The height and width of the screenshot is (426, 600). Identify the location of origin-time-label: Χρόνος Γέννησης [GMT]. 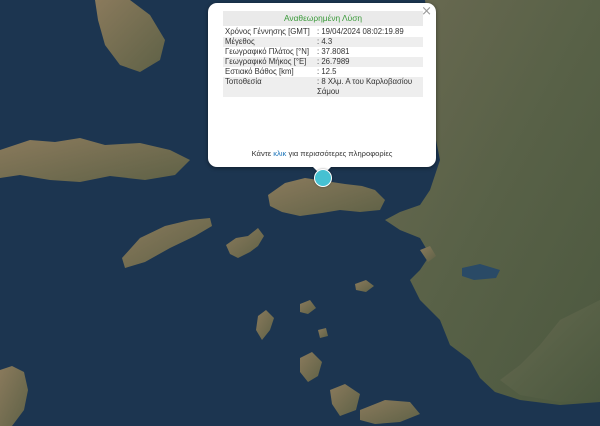
(267, 31).